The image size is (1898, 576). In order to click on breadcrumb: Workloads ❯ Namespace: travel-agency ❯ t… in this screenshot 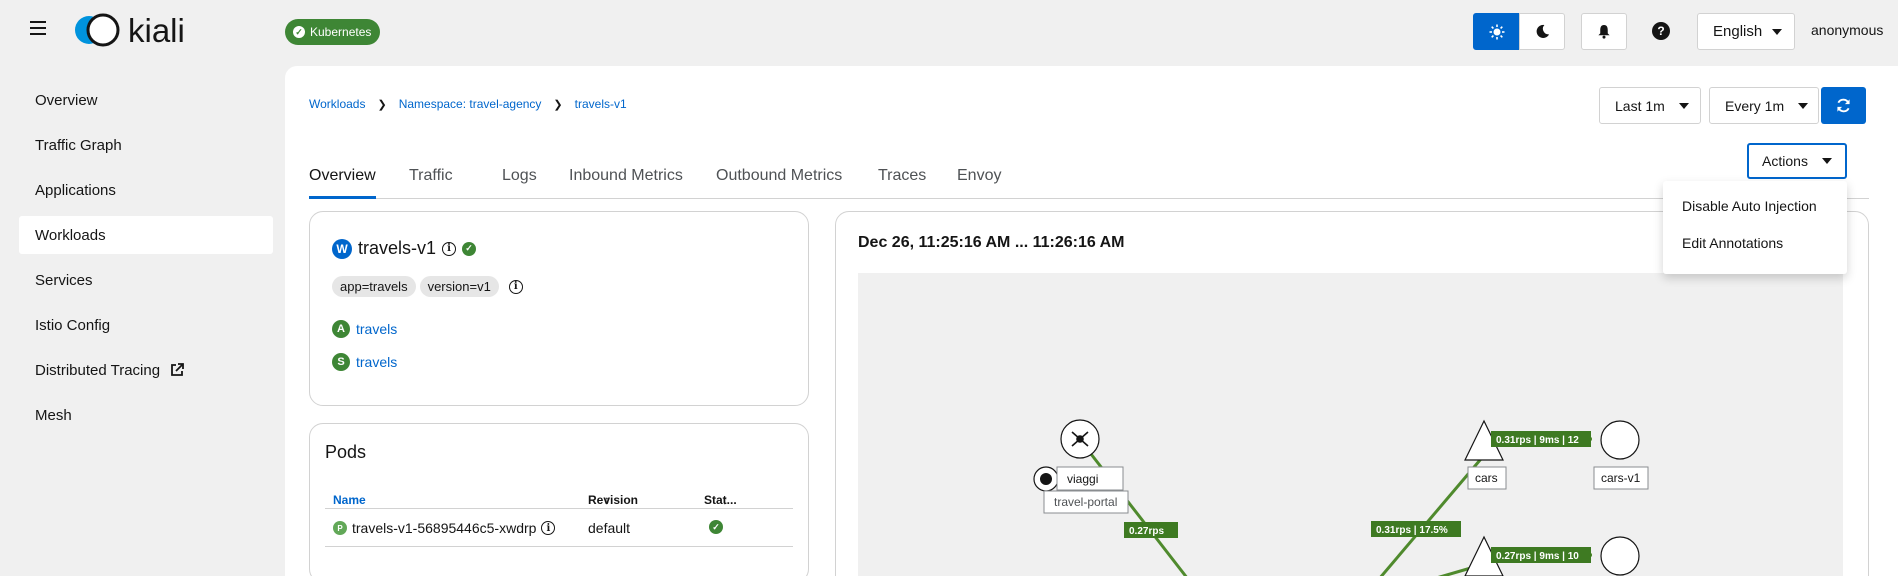, I will do `click(468, 104)`.